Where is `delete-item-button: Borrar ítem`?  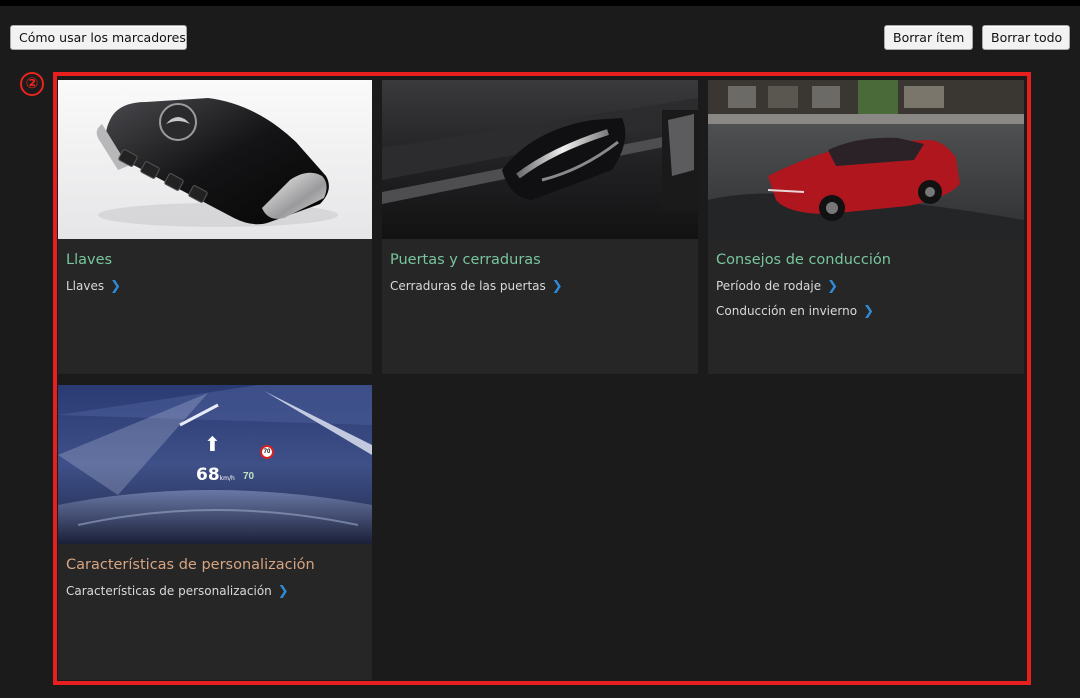 delete-item-button: Borrar ítem is located at coordinates (928, 37).